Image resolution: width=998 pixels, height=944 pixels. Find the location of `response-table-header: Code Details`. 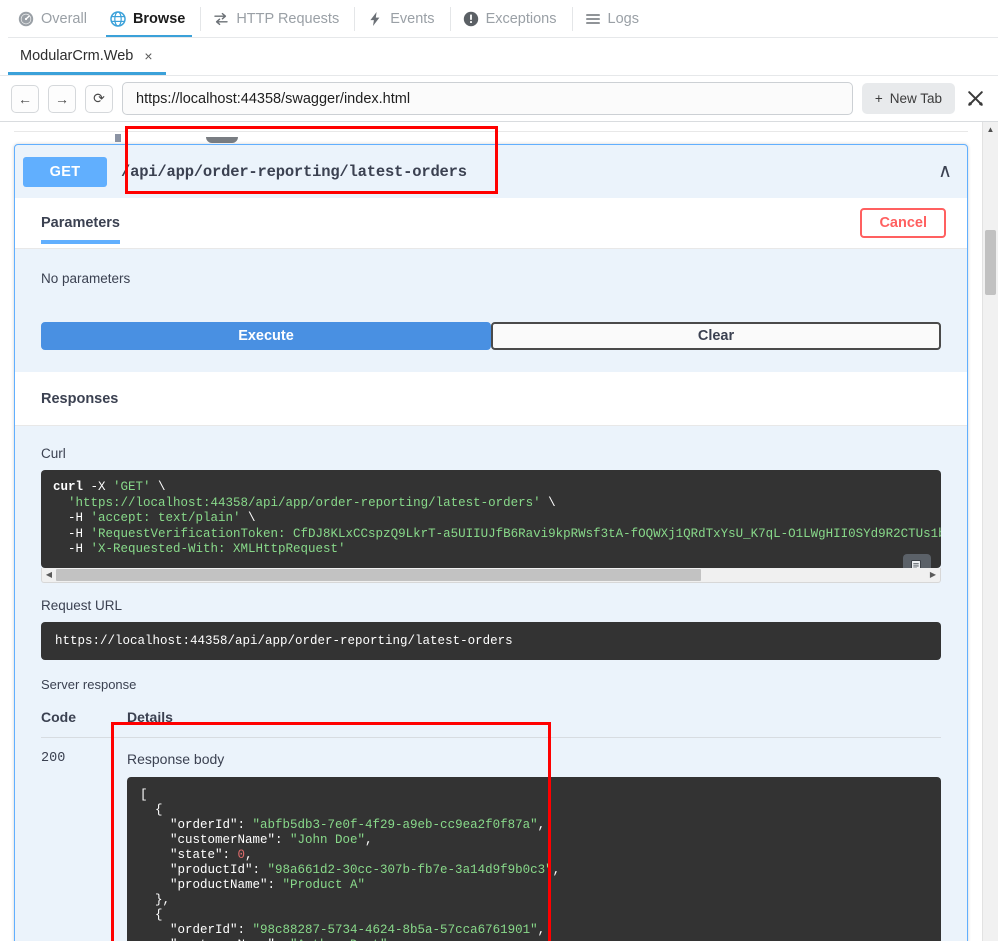

response-table-header: Code Details is located at coordinates (491, 723).